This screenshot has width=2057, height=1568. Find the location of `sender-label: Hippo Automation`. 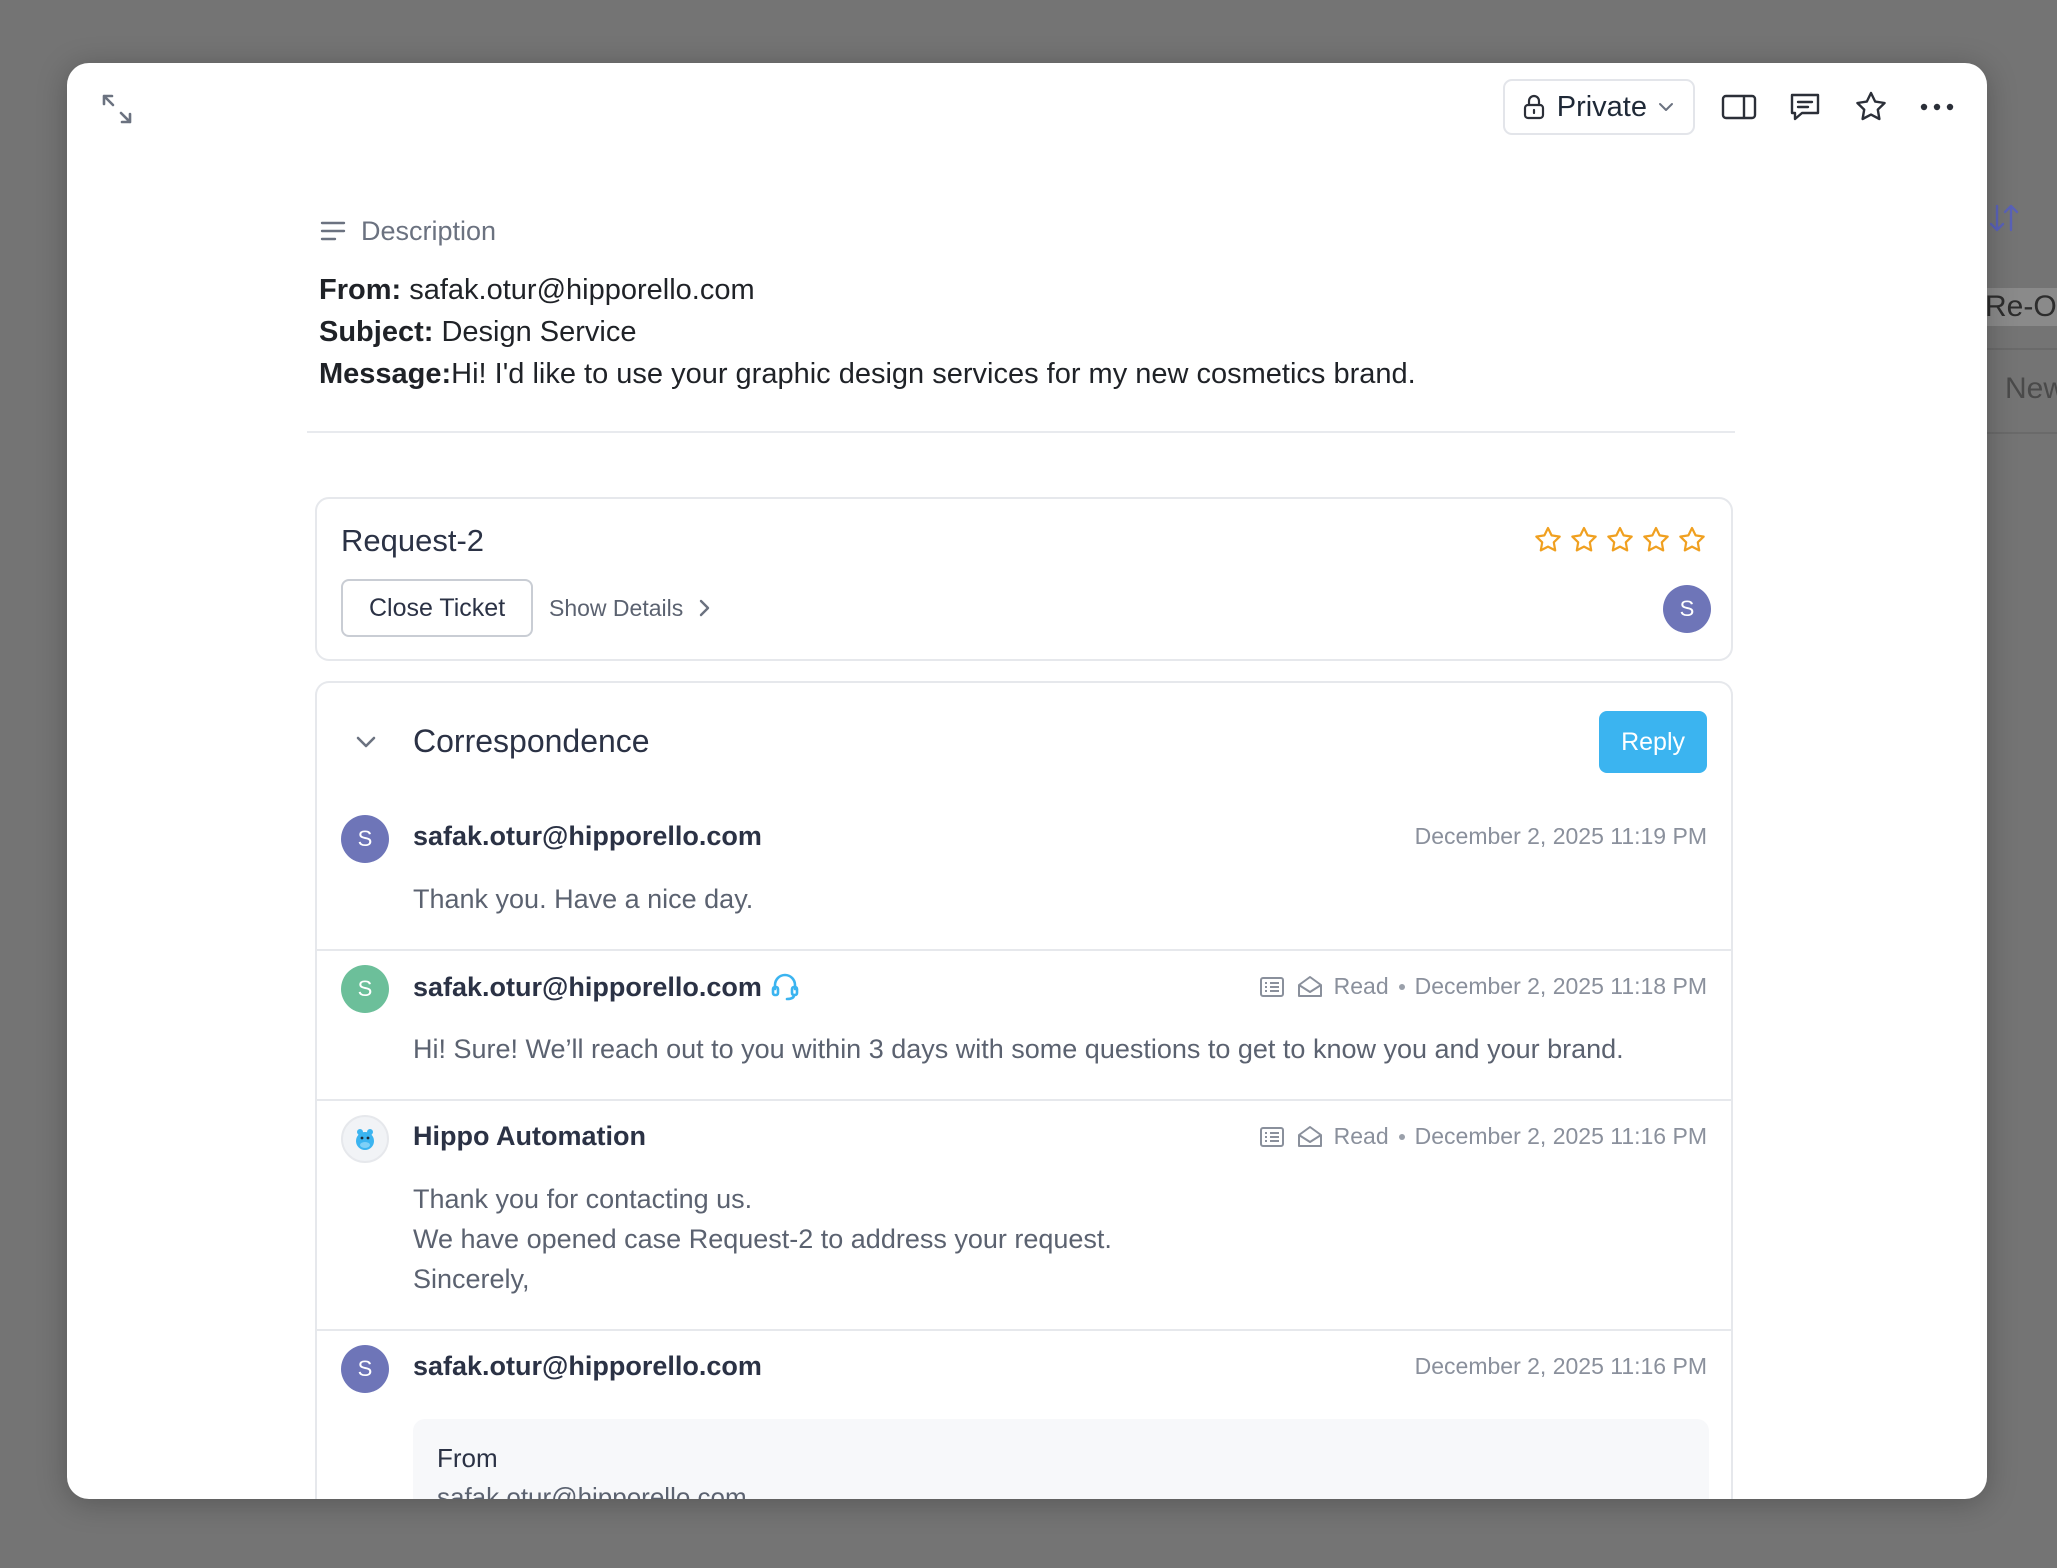

sender-label: Hippo Automation is located at coordinates (529, 1136).